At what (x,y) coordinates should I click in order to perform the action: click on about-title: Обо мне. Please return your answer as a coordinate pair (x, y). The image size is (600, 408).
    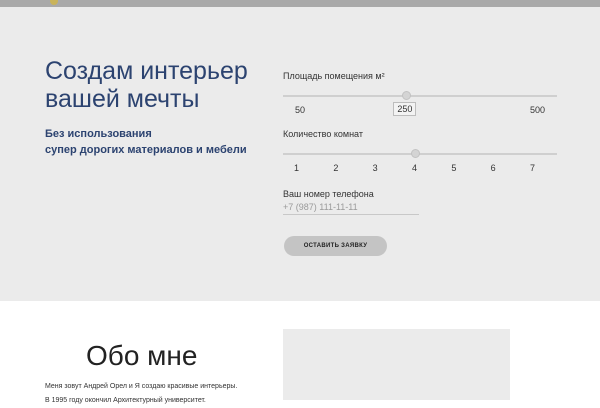
    Looking at the image, I should click on (142, 355).